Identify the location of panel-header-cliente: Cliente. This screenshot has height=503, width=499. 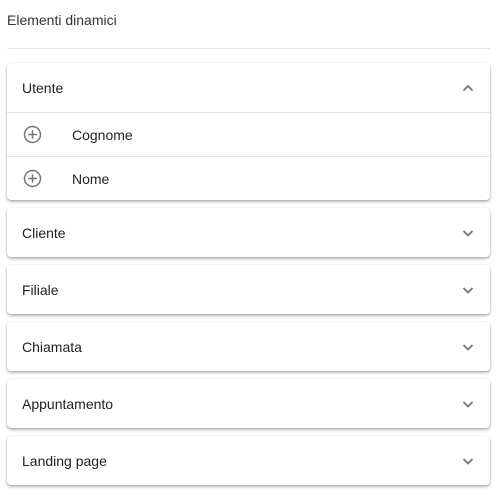
(248, 232).